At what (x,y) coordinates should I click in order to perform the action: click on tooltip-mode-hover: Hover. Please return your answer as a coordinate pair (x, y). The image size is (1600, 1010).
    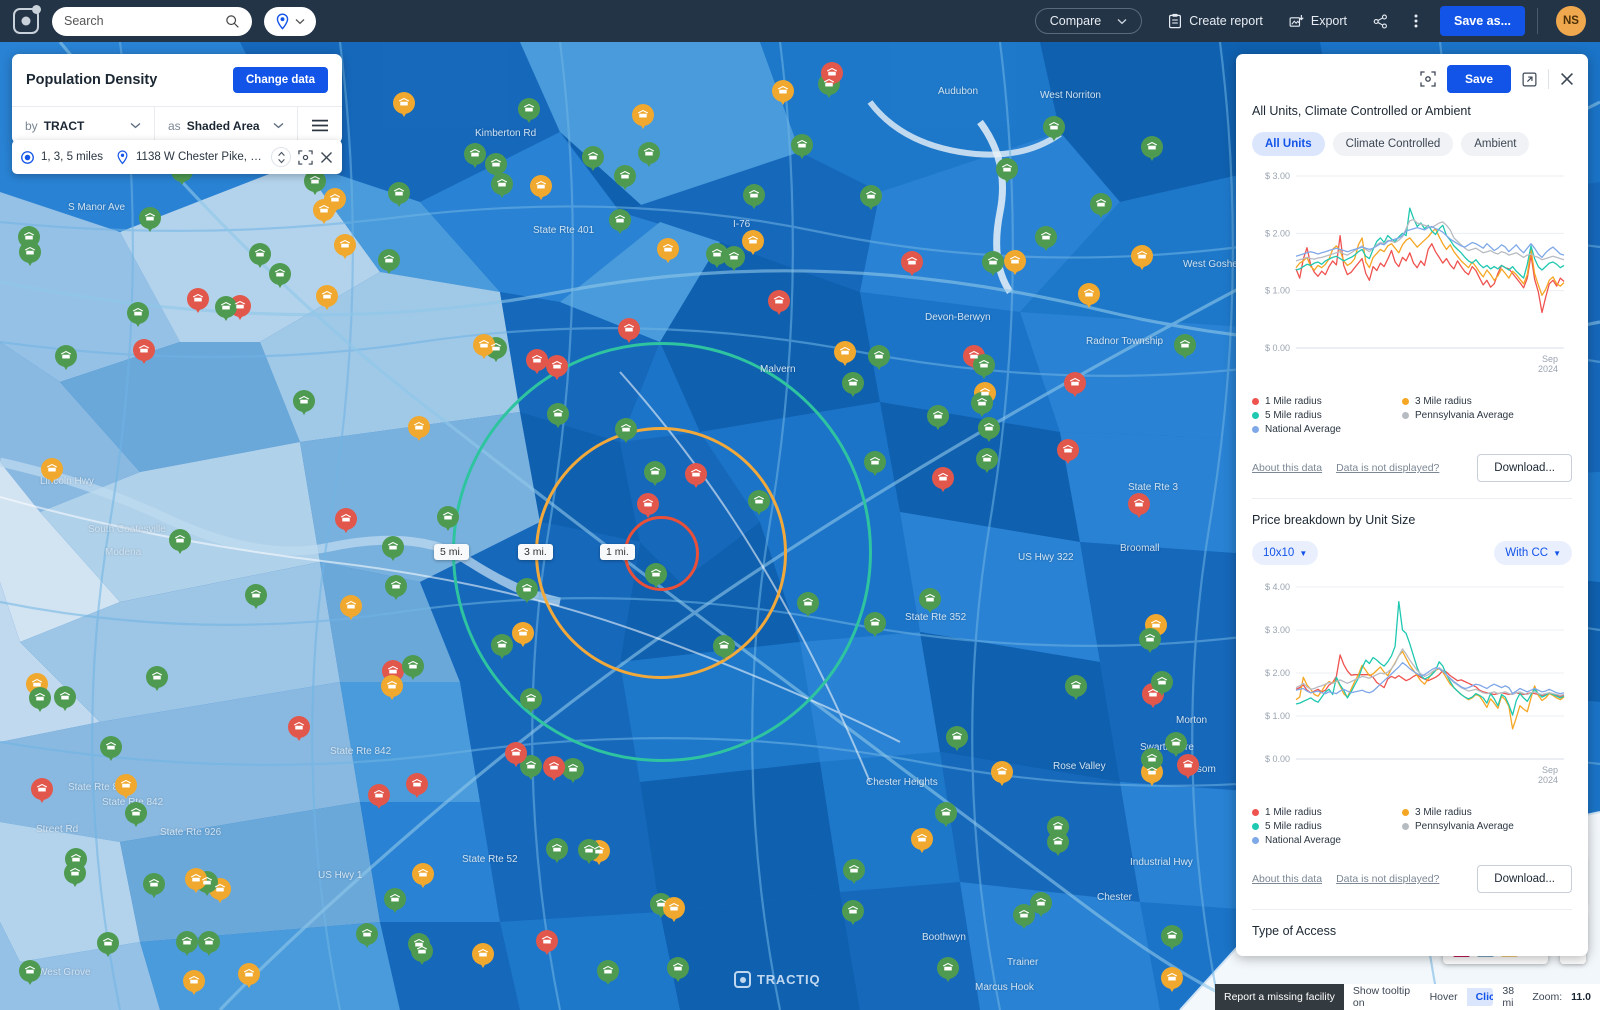
    Looking at the image, I should click on (1444, 997).